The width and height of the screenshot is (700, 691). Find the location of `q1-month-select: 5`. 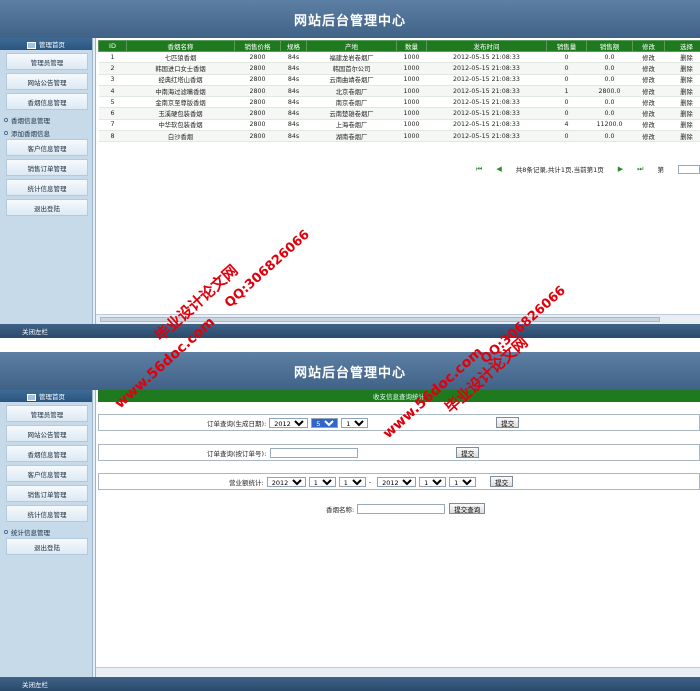

q1-month-select: 5 is located at coordinates (325, 422).